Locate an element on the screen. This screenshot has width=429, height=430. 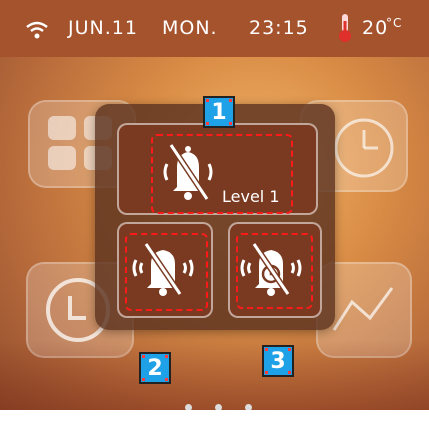
badge-2: 2 is located at coordinates (155, 368).